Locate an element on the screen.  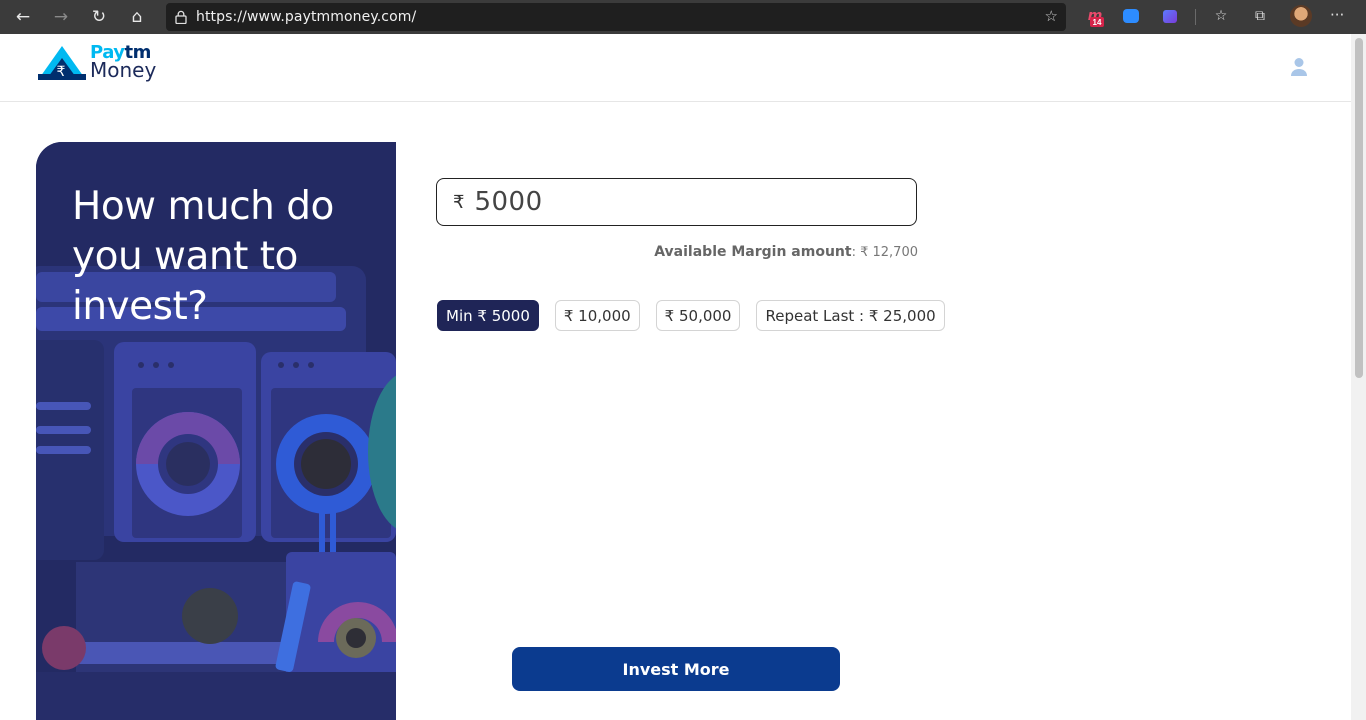
address-bar: https://www.paytmmoney.com/ ☆ is located at coordinates (616, 17).